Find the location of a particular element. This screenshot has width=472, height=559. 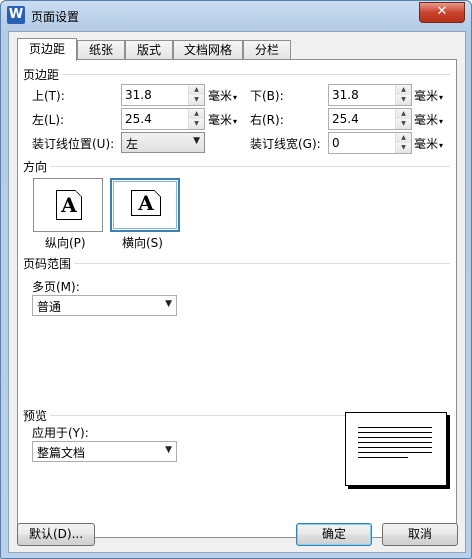

close-button: ✕ is located at coordinates (442, 12).